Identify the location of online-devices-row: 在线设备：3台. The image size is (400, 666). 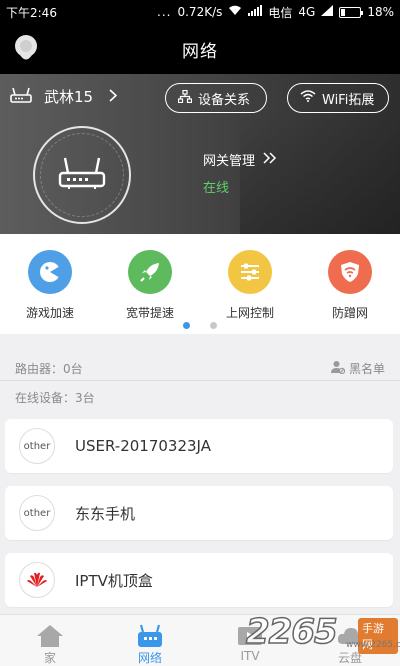
(200, 397).